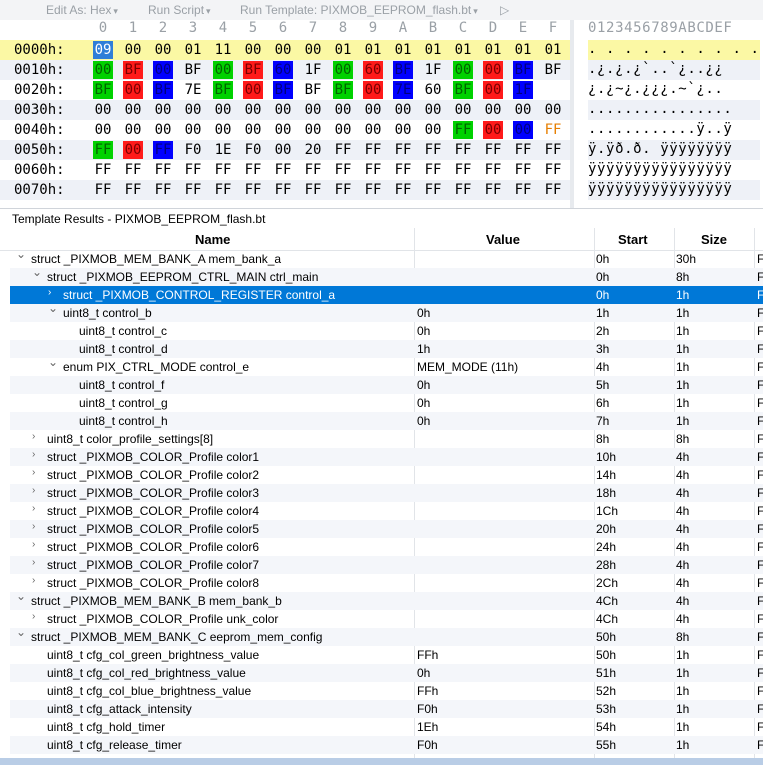 The width and height of the screenshot is (763, 765). Describe the element at coordinates (285, 130) in the screenshot. I see `hex-row: 0040h: 00 00 00 00 00 00 00 00 00 00 00 00 FF 00 00 FF` at that location.